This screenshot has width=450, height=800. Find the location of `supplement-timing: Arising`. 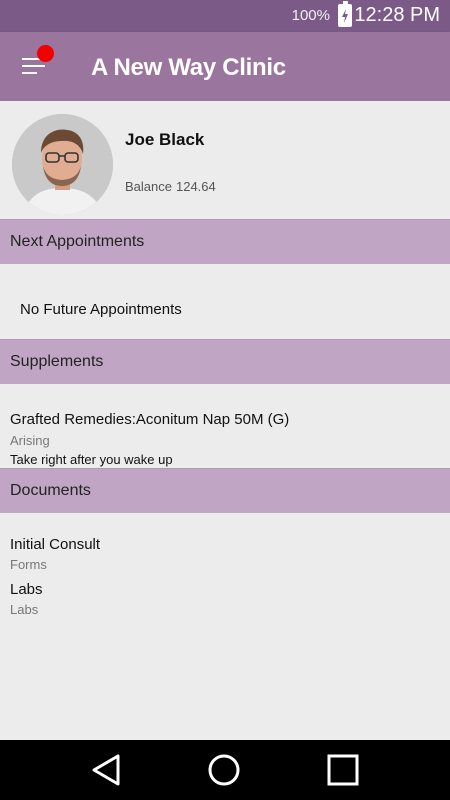

supplement-timing: Arising is located at coordinates (30, 440).